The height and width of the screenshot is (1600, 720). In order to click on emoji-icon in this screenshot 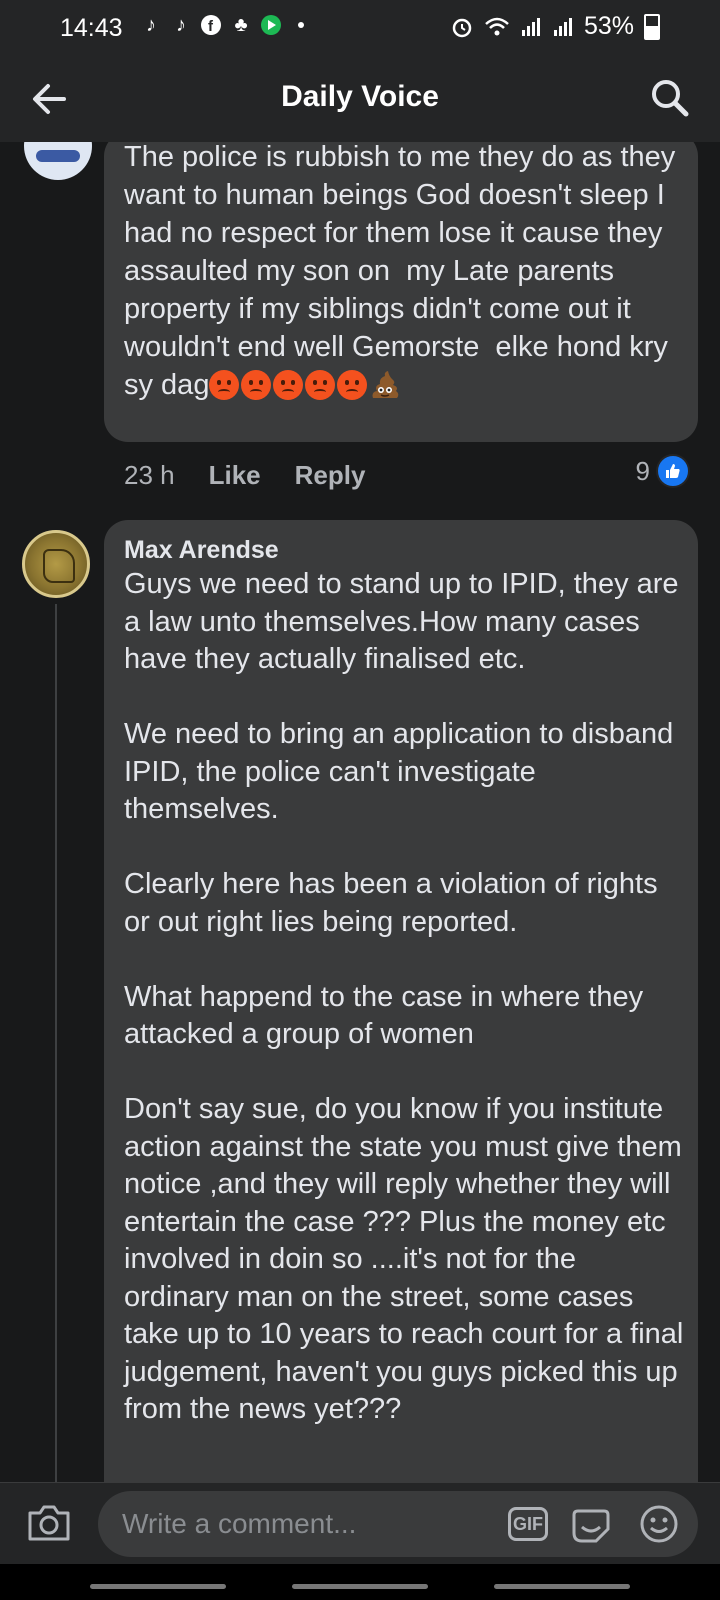, I will do `click(659, 1524)`.